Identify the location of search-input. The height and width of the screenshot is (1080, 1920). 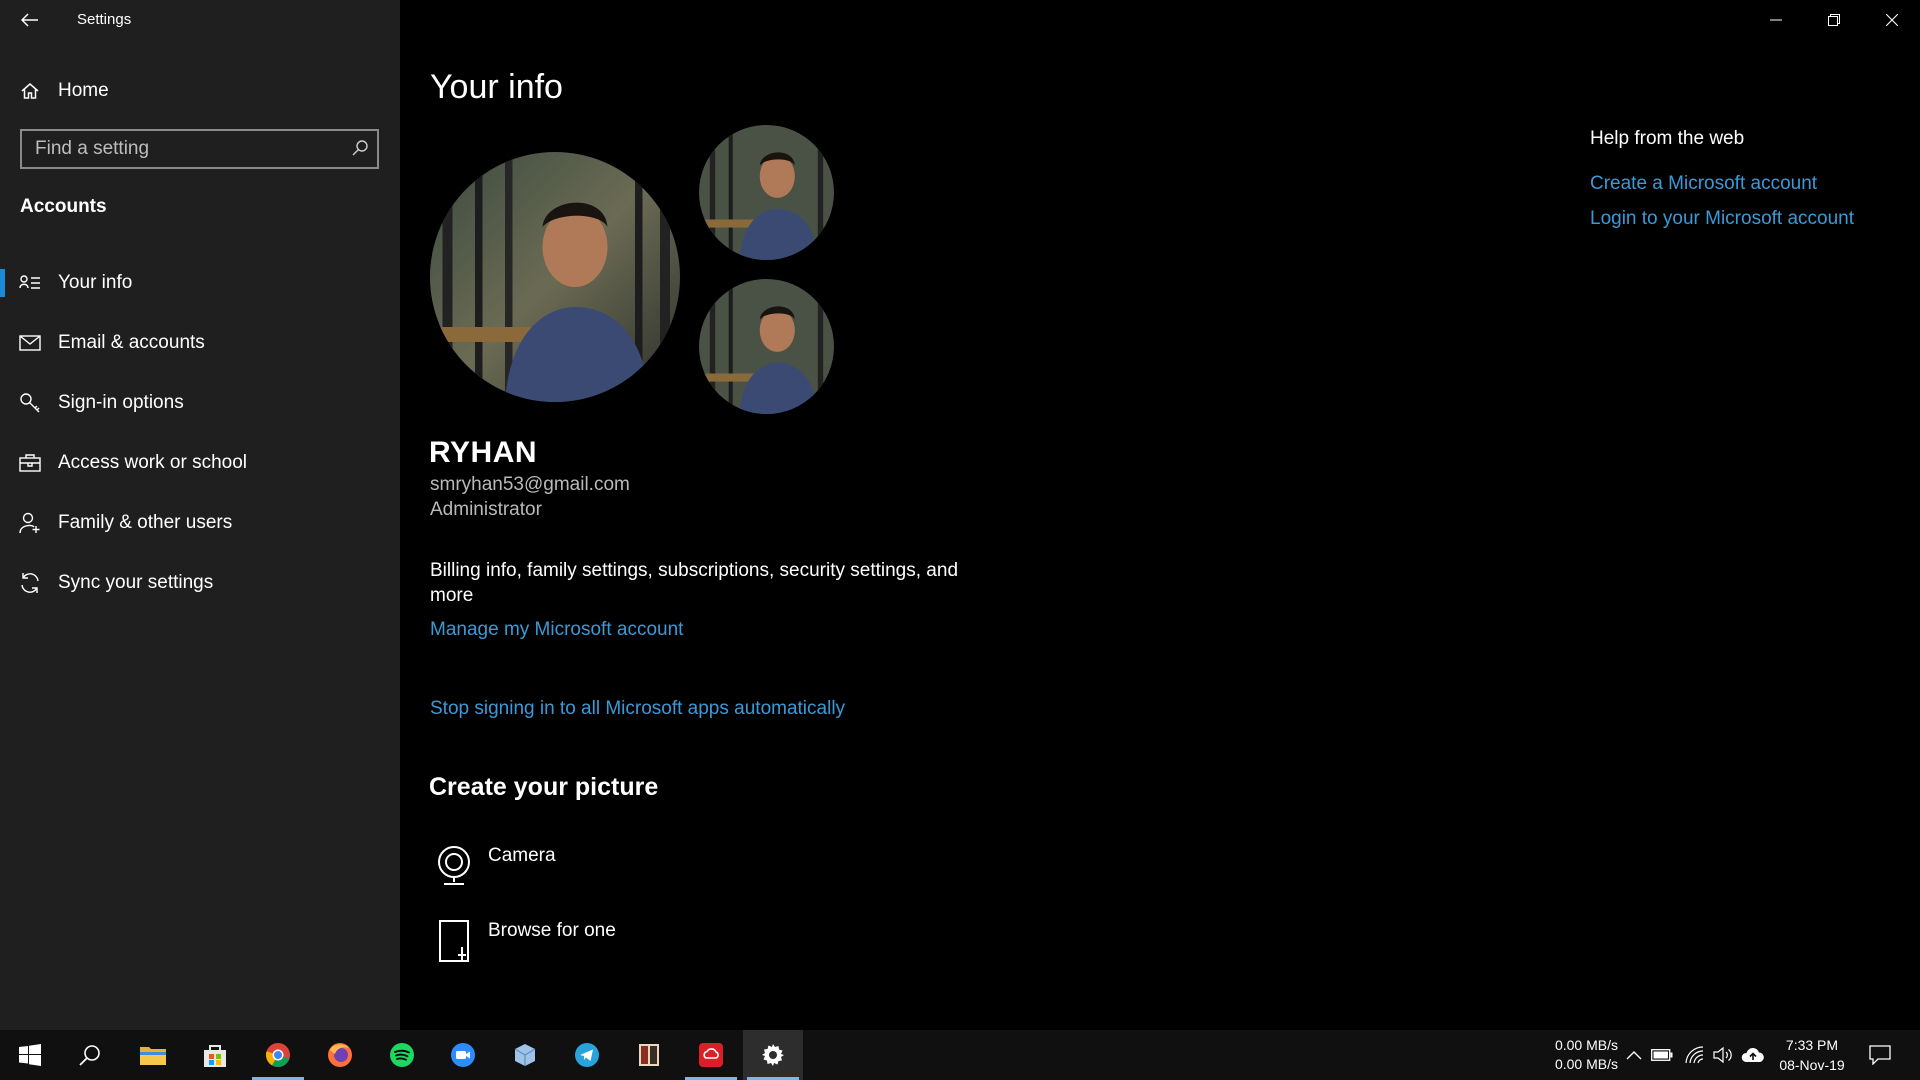
(177, 149).